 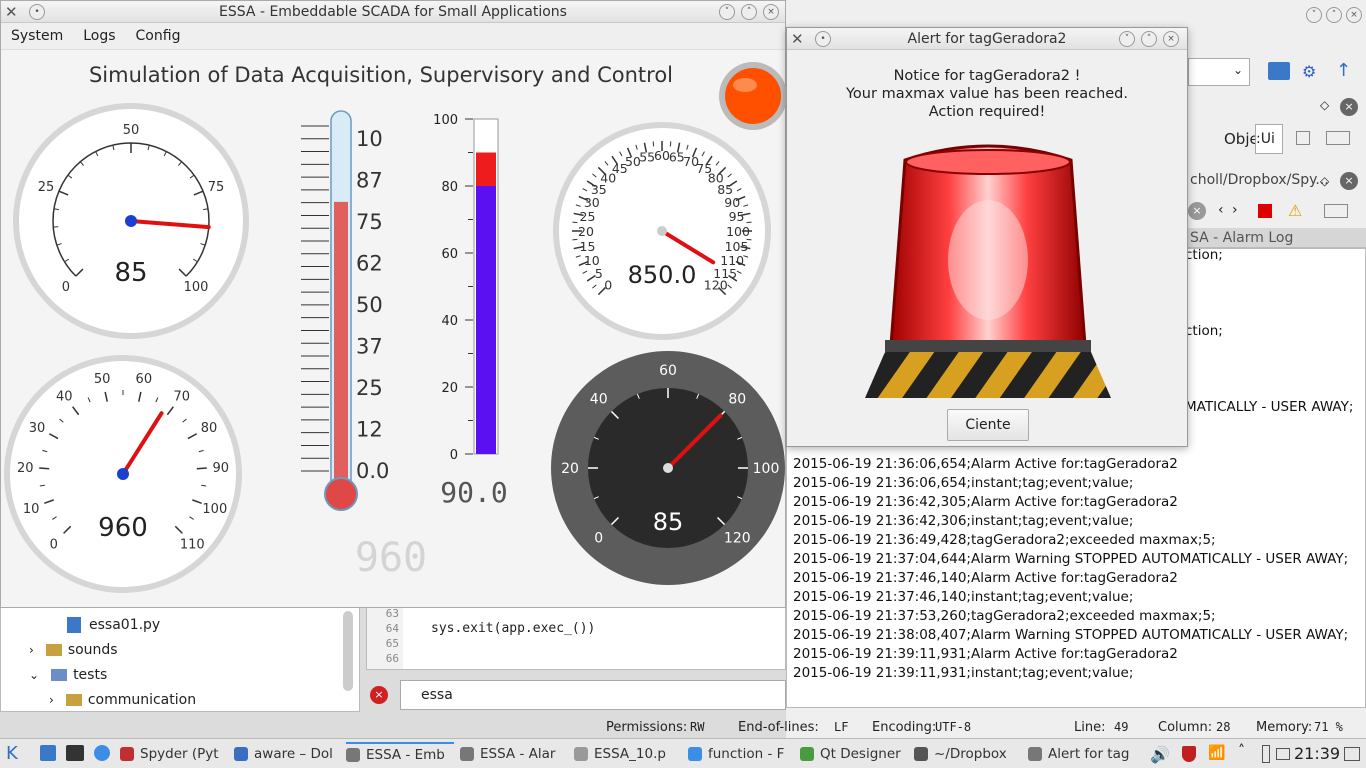 What do you see at coordinates (180, 659) in the screenshot?
I see `project-tree: essa01.py › sounds ⌄ tests › communication` at bounding box center [180, 659].